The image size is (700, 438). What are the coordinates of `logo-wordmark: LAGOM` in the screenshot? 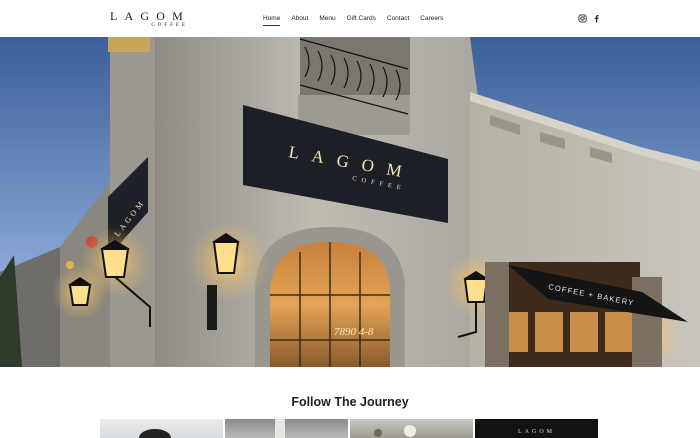 It's located at (150, 16).